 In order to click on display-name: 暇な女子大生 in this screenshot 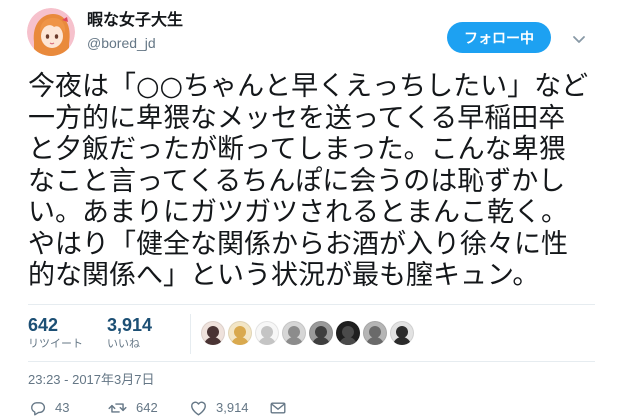, I will do `click(135, 20)`.